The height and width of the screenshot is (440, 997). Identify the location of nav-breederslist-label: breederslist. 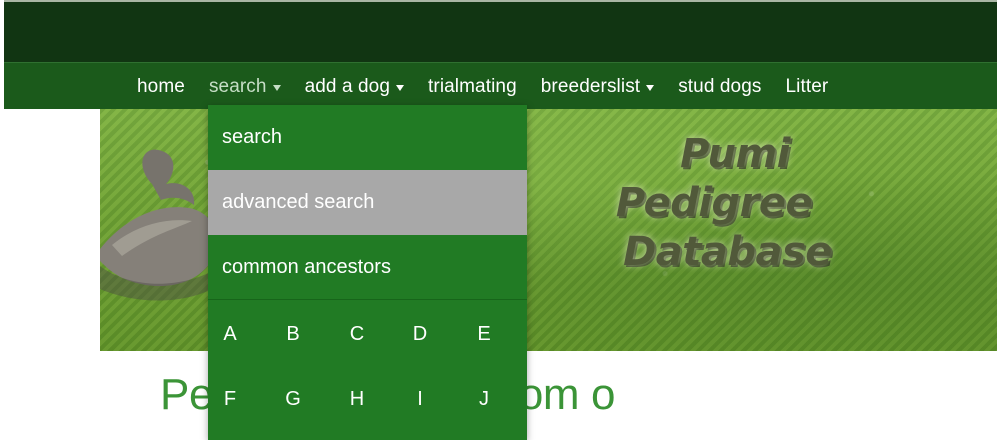
(590, 86).